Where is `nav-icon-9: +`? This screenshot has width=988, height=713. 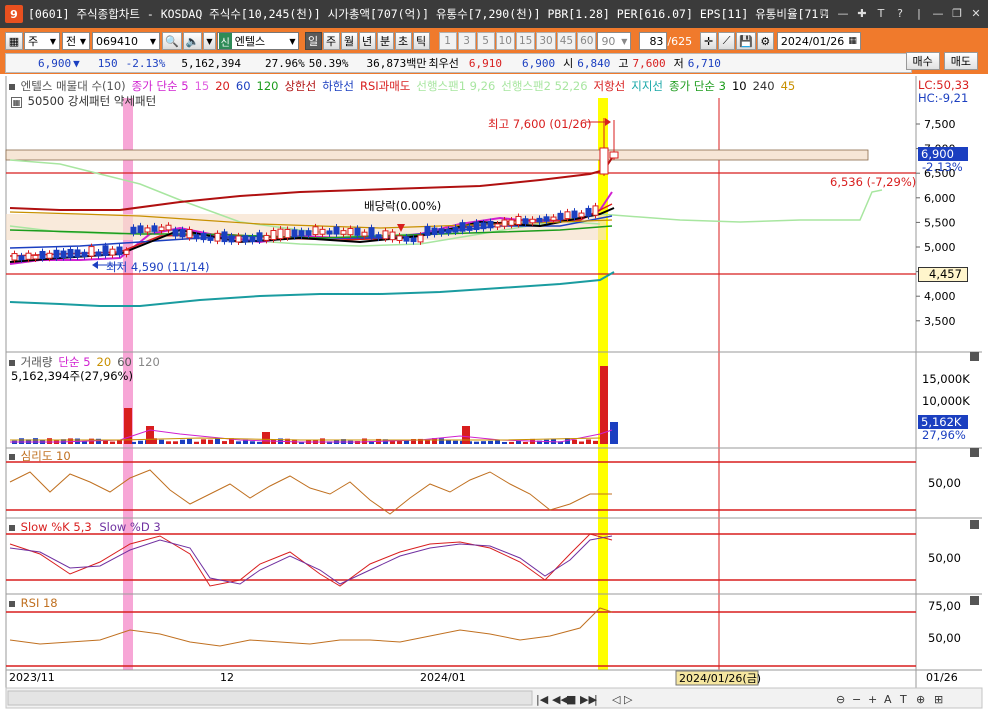
nav-icon-9: + is located at coordinates (872, 699).